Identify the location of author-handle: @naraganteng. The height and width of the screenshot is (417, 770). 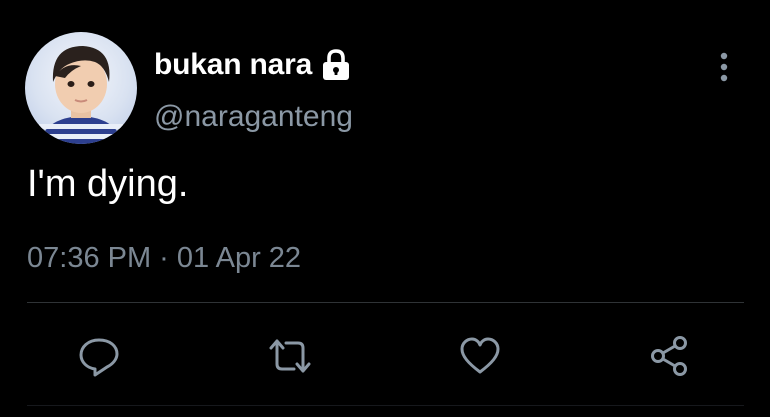
(253, 117).